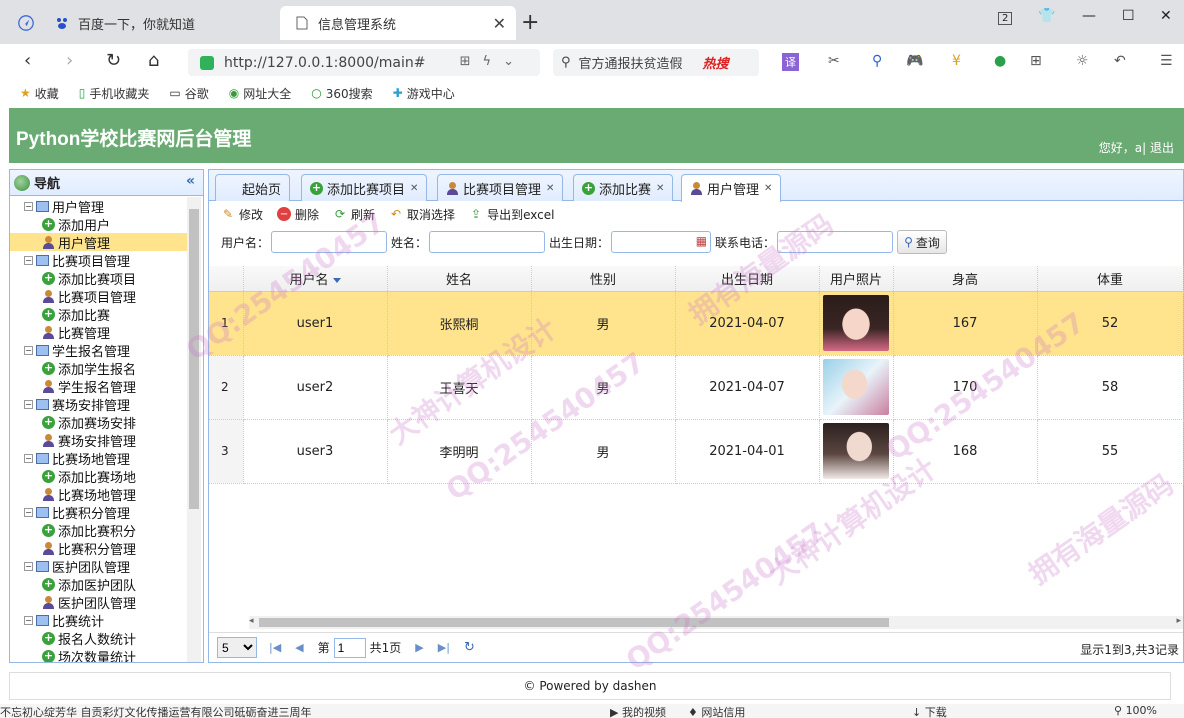 This screenshot has width=1184, height=718. Describe the element at coordinates (69, 60) in the screenshot. I see `forward-icon: ›` at that location.